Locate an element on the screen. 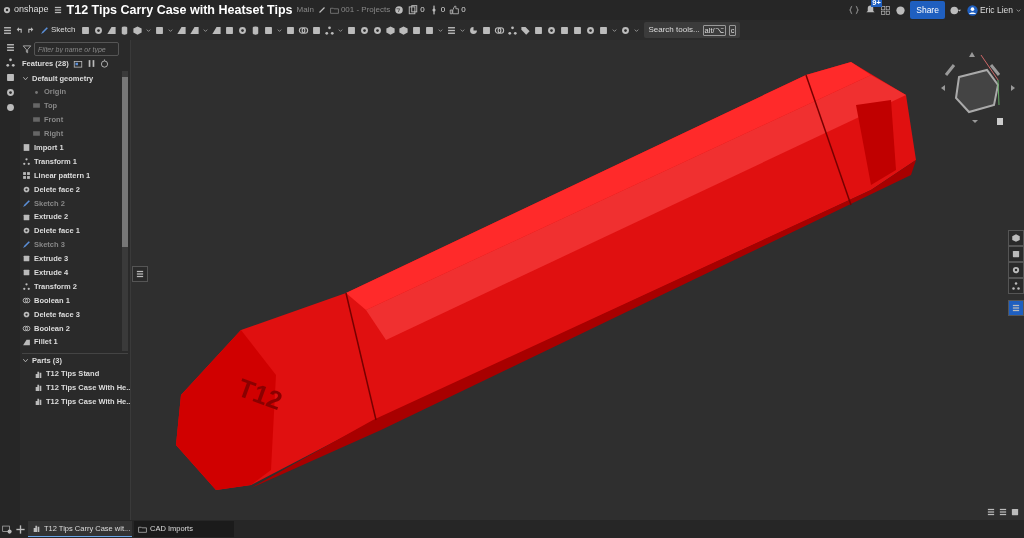  undo-icon is located at coordinates (19, 30).